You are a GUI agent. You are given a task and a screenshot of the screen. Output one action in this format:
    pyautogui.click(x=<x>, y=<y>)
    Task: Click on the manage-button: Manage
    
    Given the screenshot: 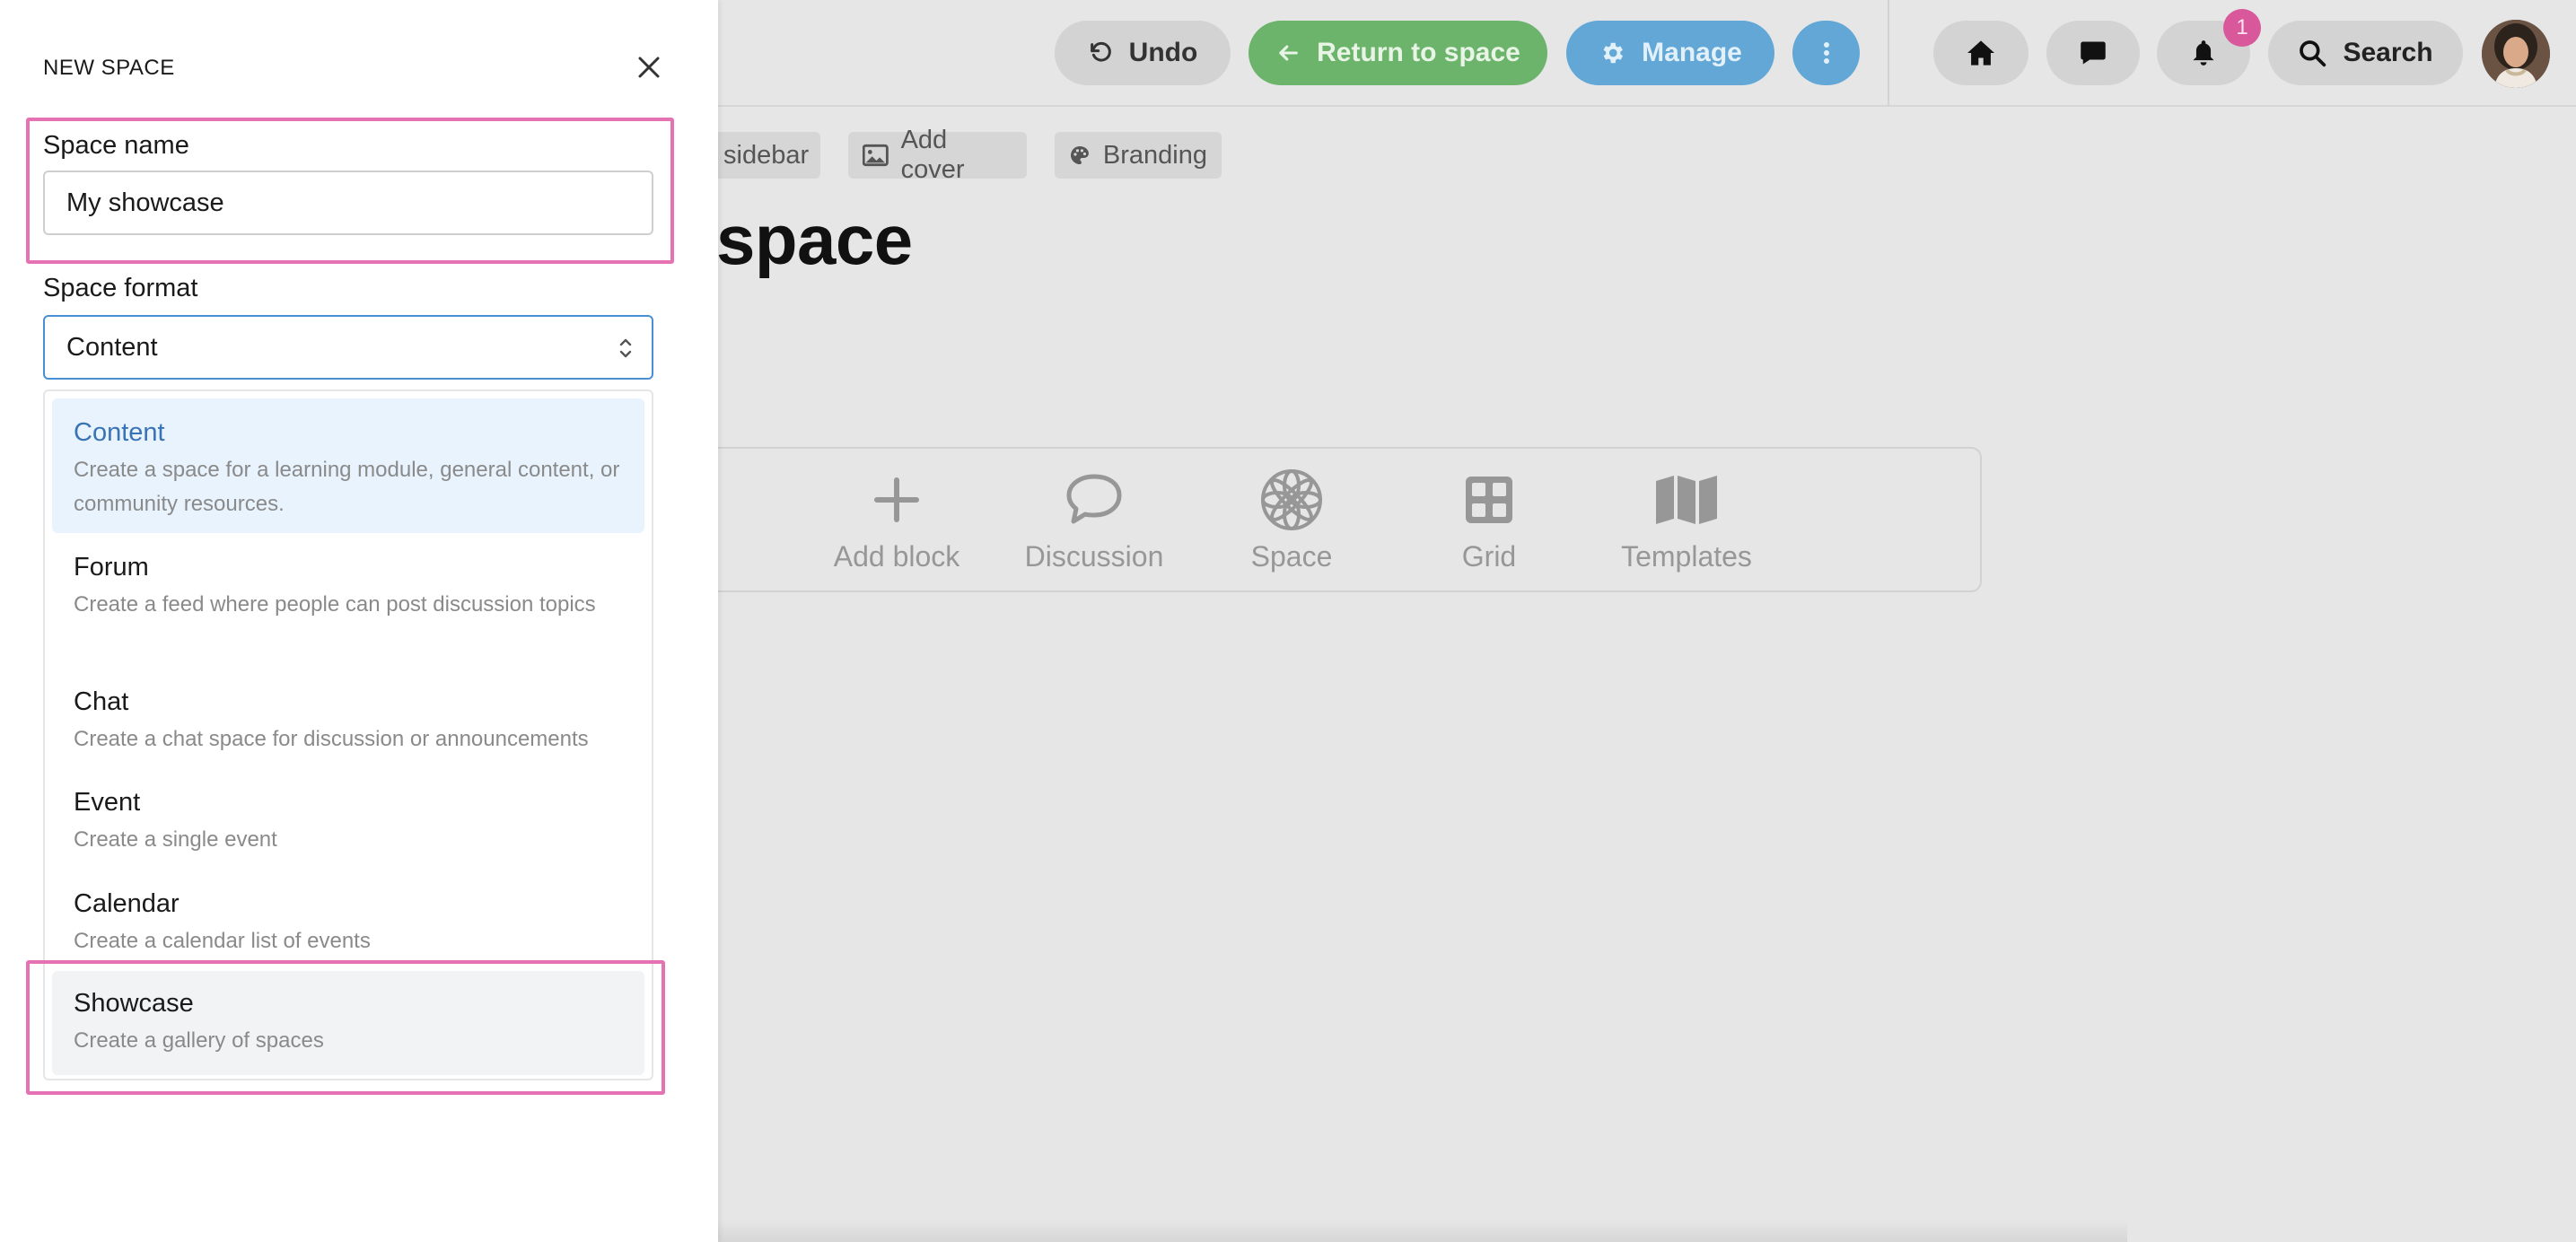 What is the action you would take?
    pyautogui.click(x=1670, y=53)
    